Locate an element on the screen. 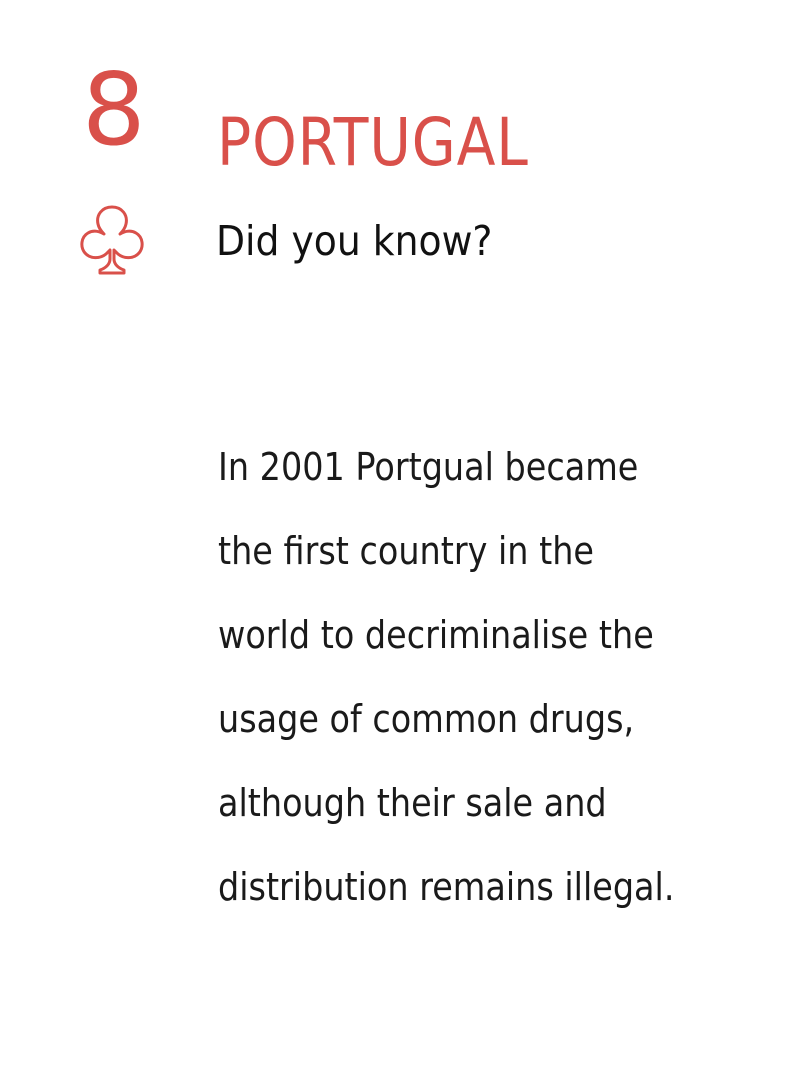  card-subtitle: Did you know? is located at coordinates (354, 241).